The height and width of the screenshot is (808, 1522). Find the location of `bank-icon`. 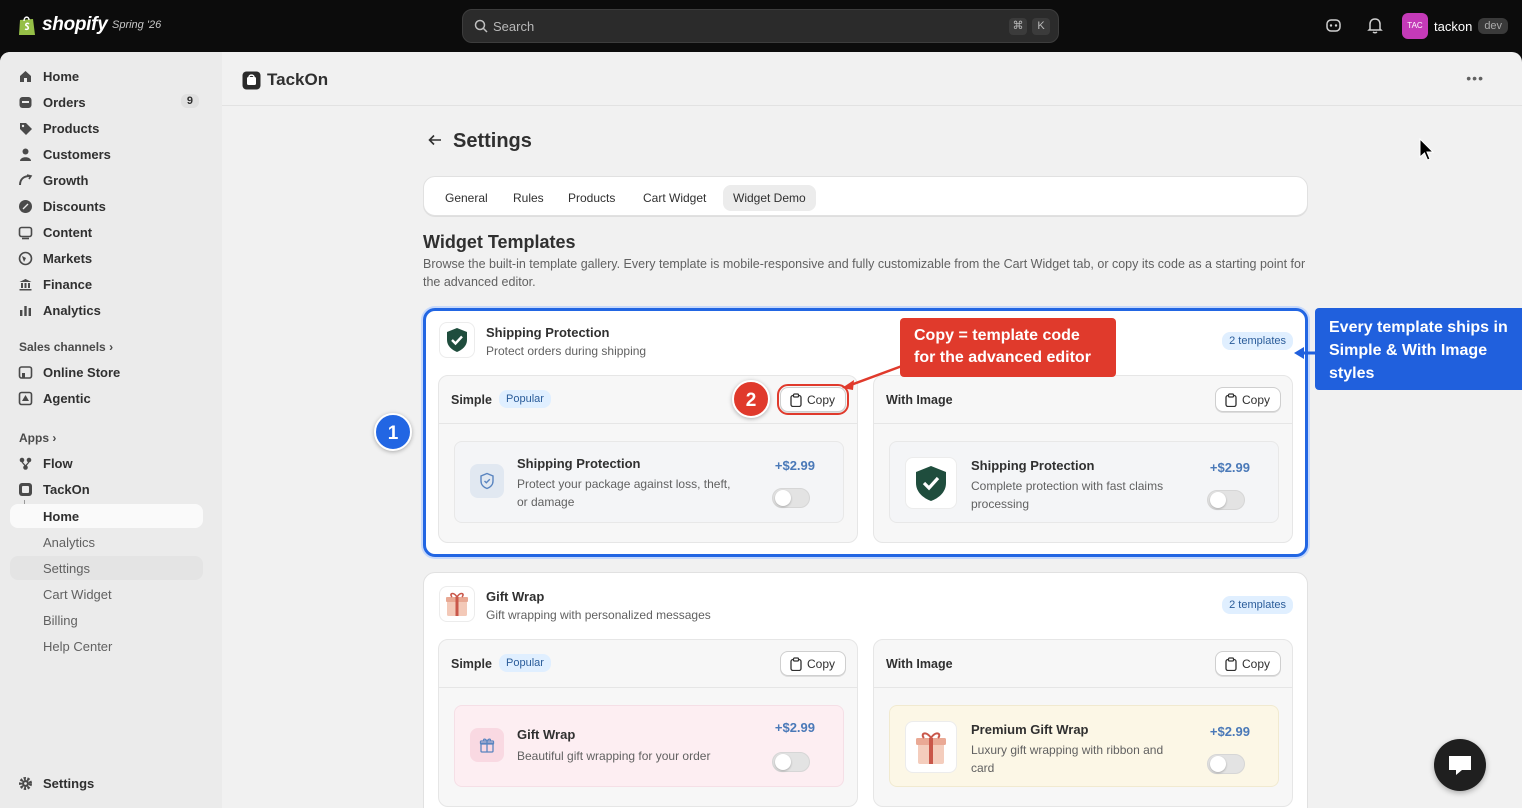

bank-icon is located at coordinates (25, 285).